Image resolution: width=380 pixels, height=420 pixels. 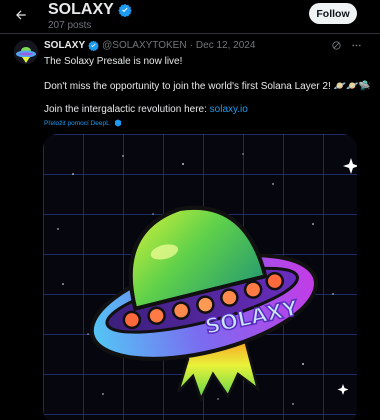 What do you see at coordinates (113, 61) in the screenshot?
I see `tweet-line-1: The Solaxy Presale is now live!` at bounding box center [113, 61].